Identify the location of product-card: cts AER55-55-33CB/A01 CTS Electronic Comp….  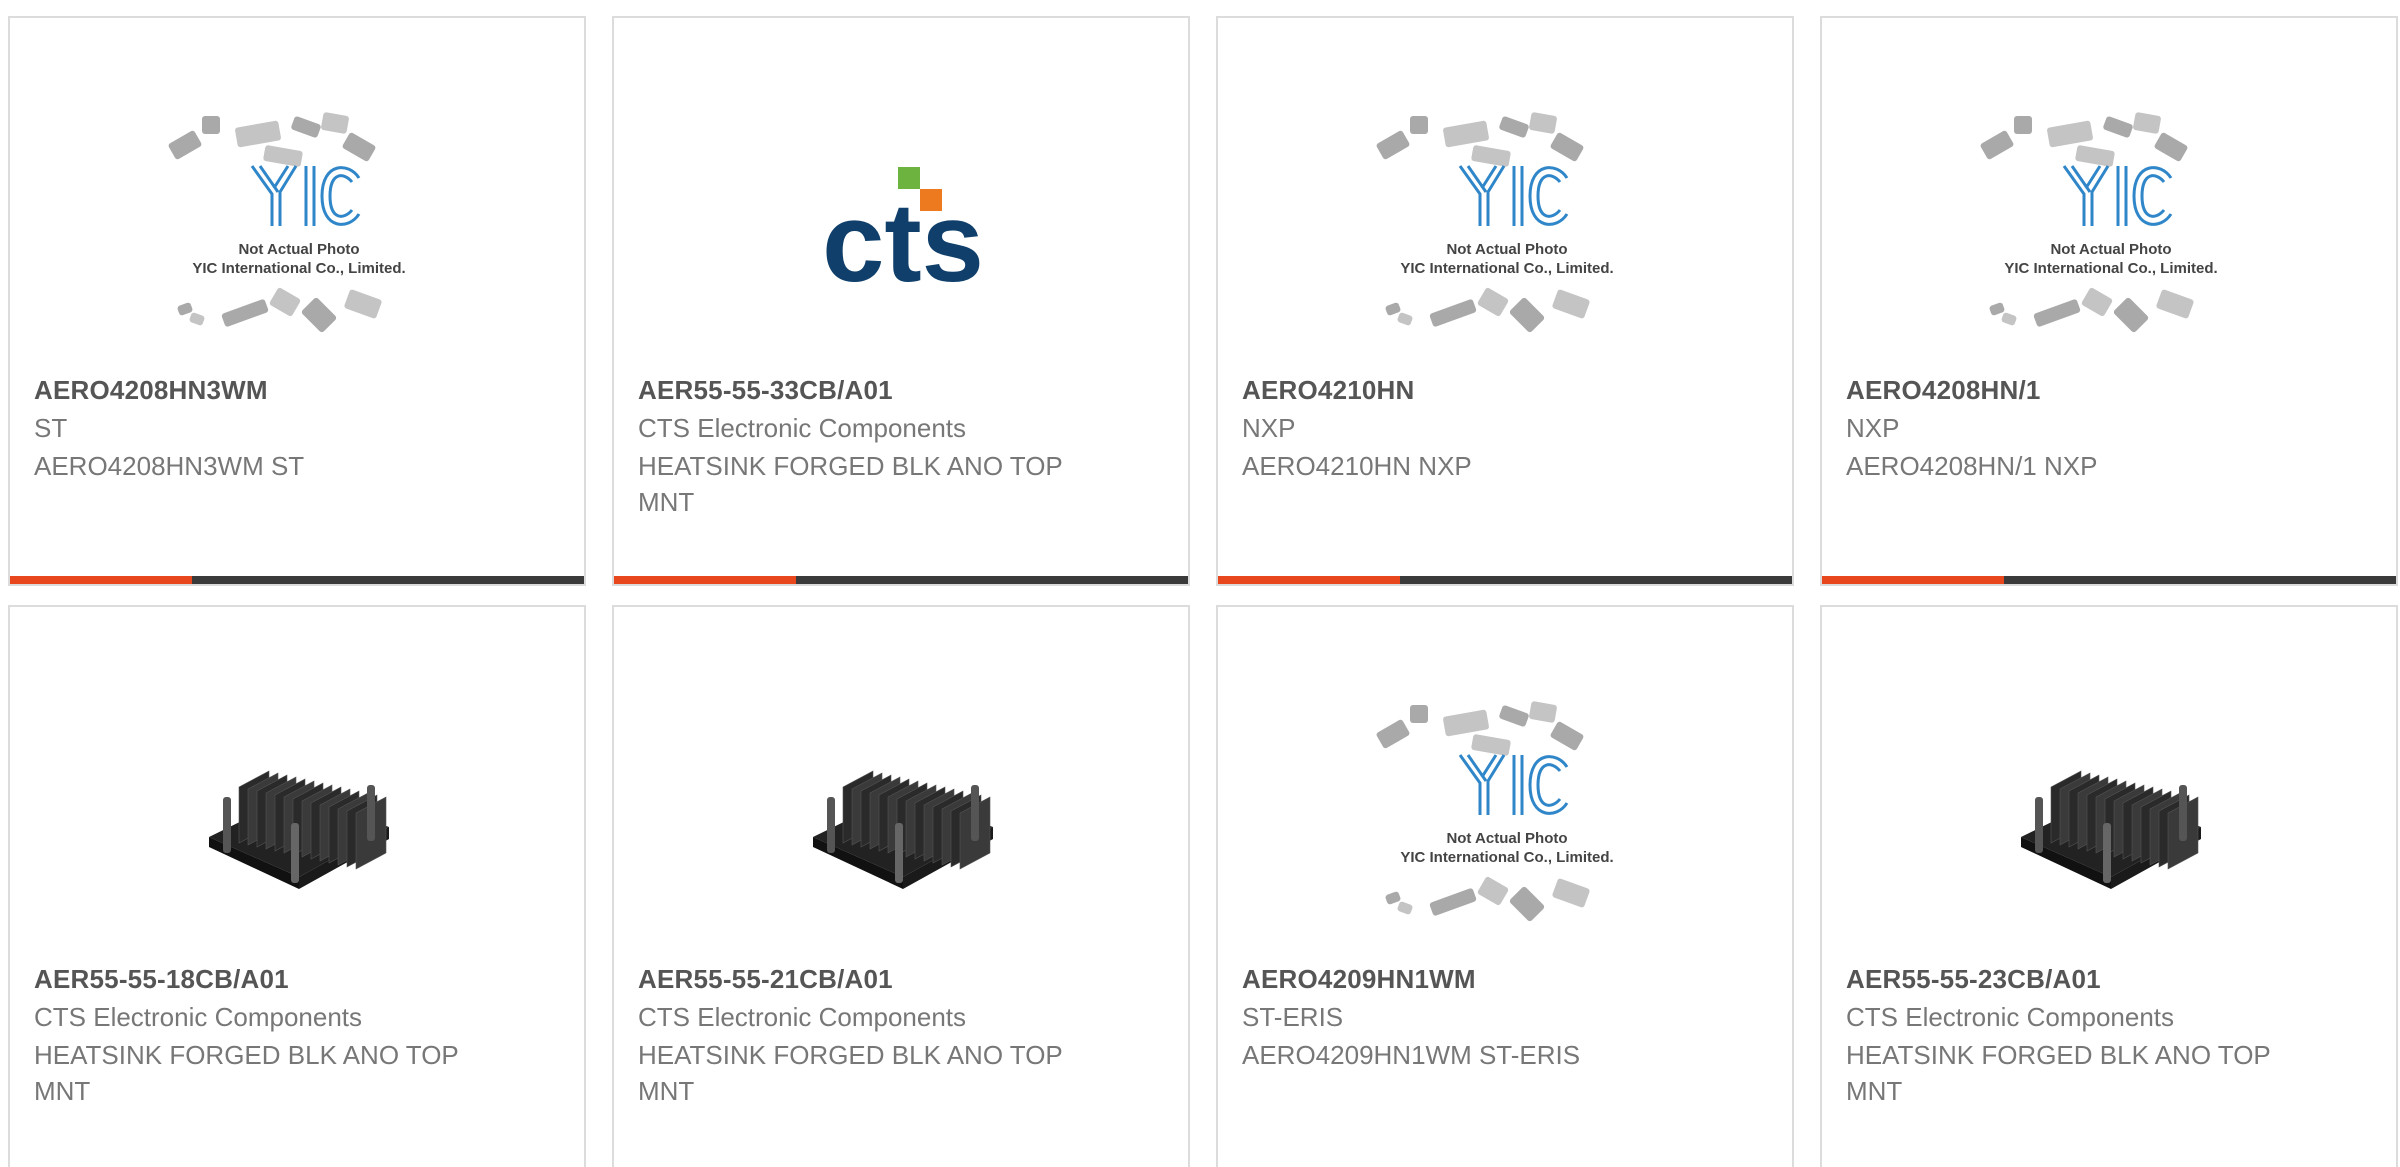
(901, 301).